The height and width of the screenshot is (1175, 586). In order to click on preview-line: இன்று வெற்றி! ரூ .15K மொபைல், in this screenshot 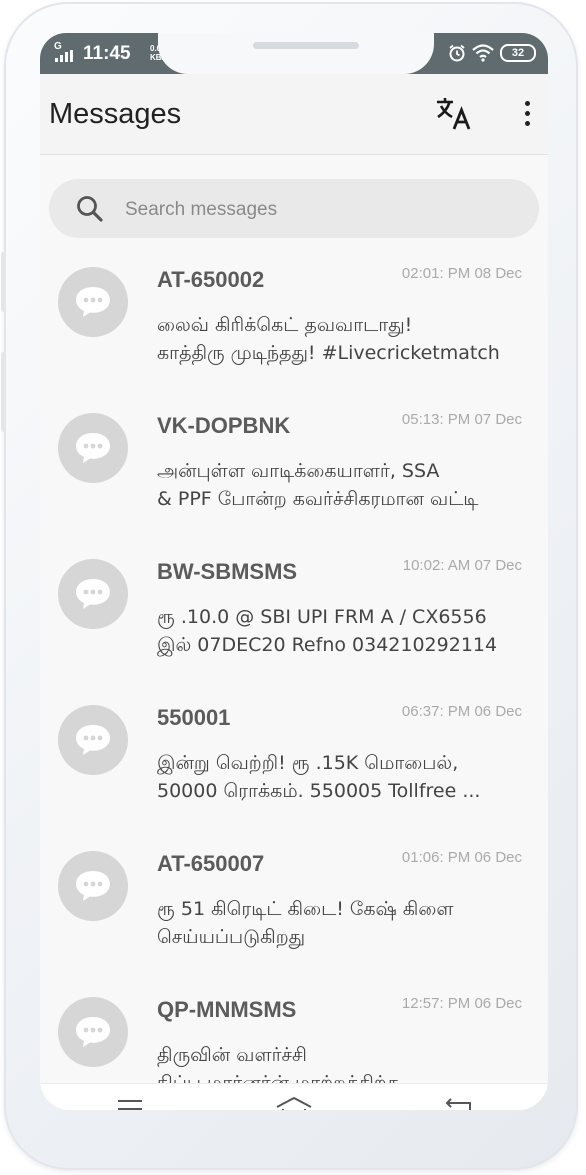, I will do `click(308, 763)`.